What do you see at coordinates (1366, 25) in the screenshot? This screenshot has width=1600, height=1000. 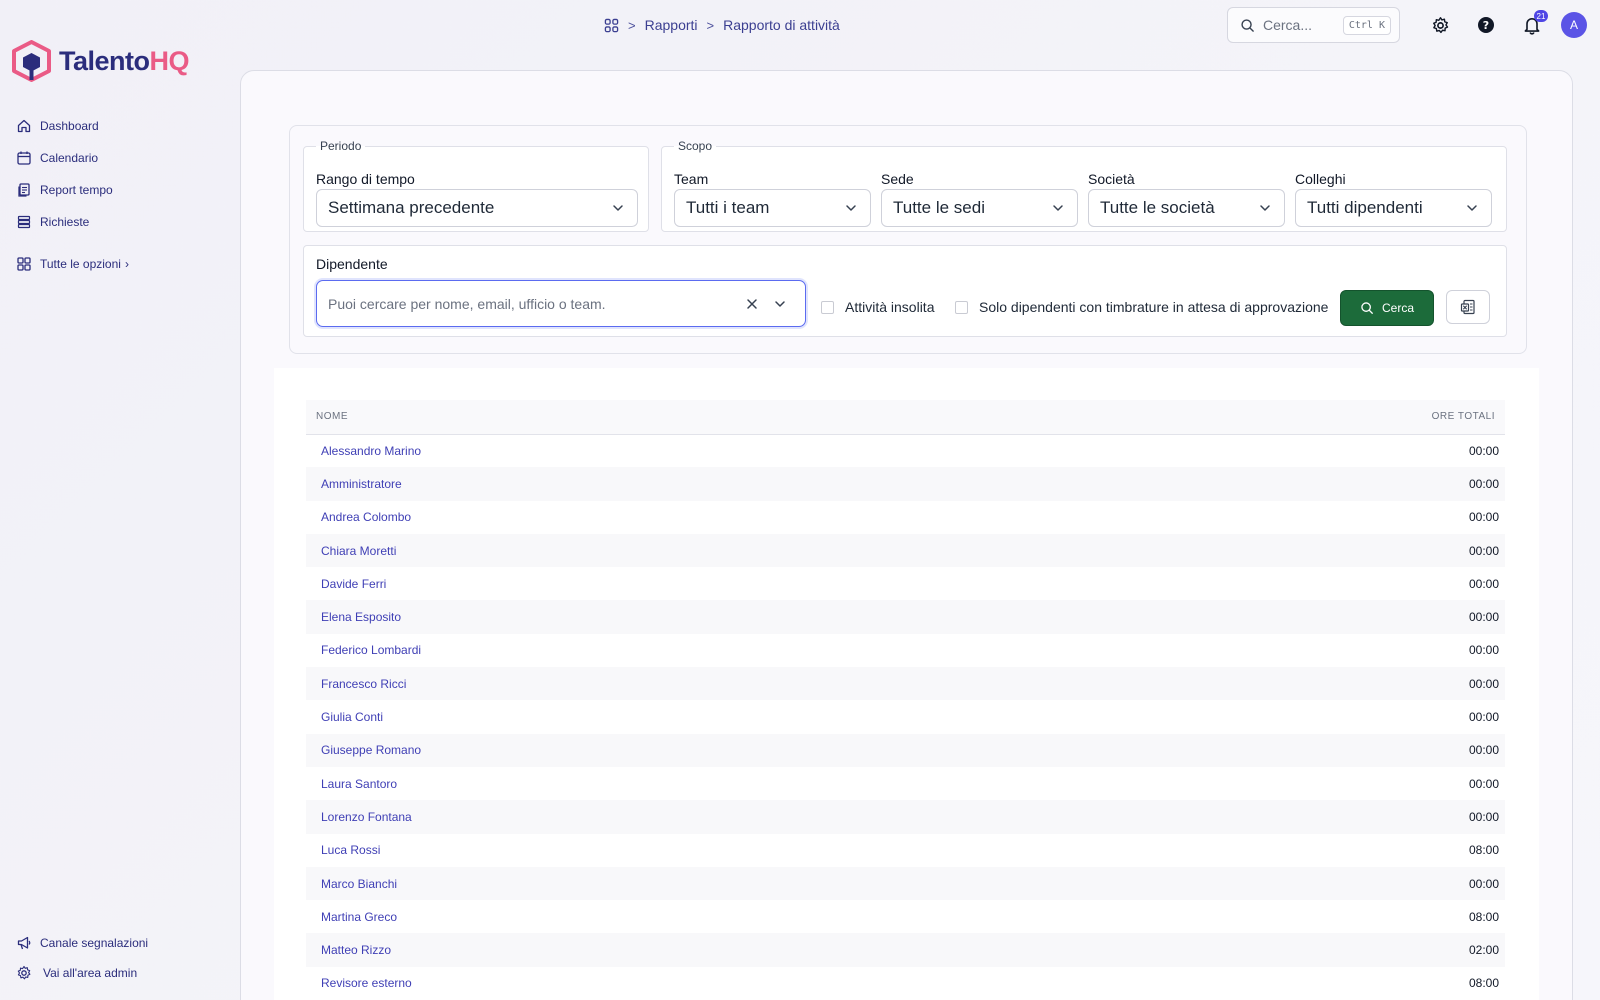 I see `shortcut-hint: Ctrl K` at bounding box center [1366, 25].